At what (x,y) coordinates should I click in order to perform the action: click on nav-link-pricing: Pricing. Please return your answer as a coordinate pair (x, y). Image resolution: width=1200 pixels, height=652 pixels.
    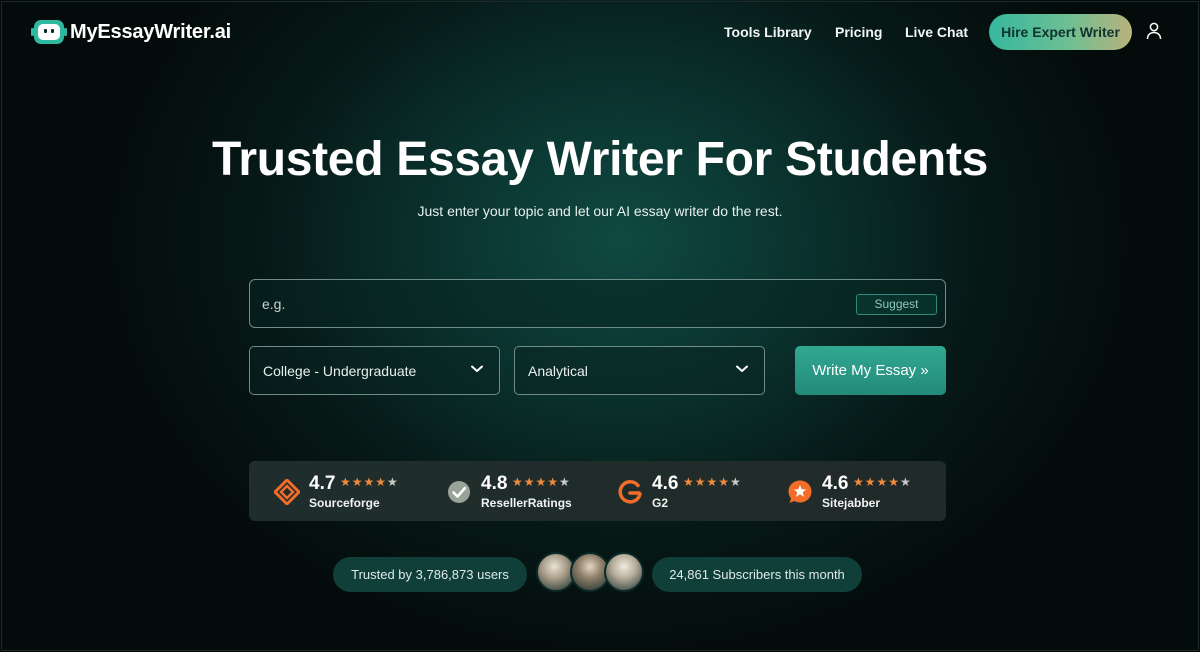
    Looking at the image, I should click on (858, 32).